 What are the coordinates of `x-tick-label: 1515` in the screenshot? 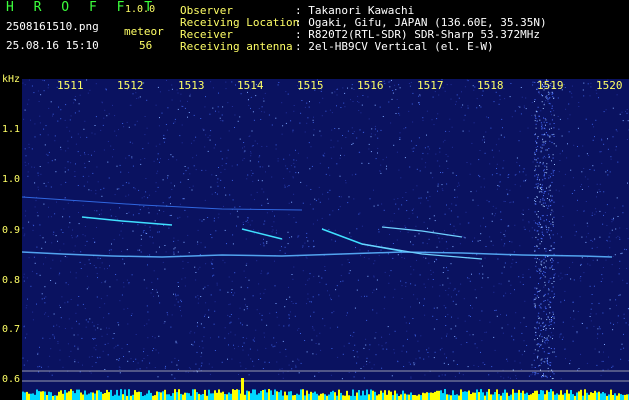 It's located at (310, 85).